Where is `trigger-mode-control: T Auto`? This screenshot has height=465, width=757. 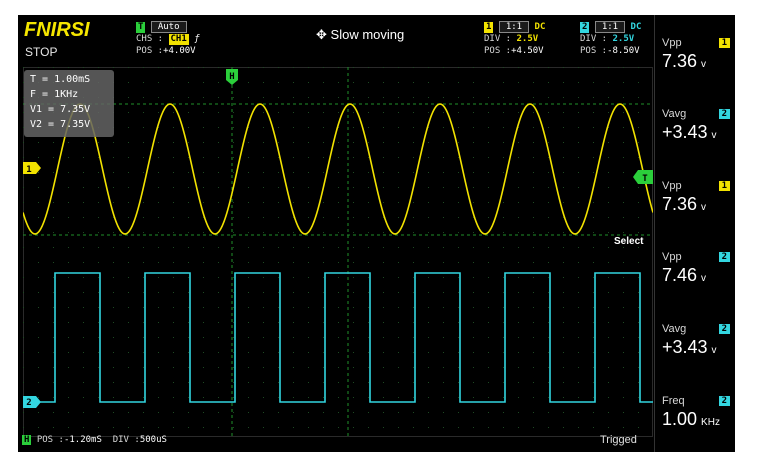 trigger-mode-control: T Auto is located at coordinates (161, 27).